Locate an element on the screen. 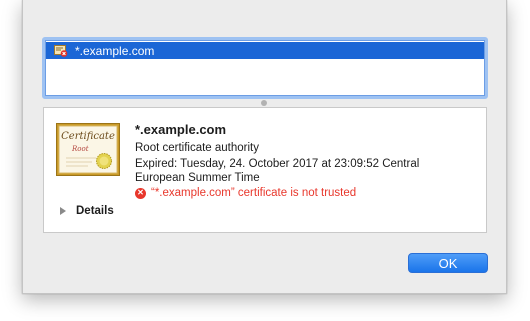 The height and width of the screenshot is (321, 530). certificate-image-title: Certificate is located at coordinates (88, 136).